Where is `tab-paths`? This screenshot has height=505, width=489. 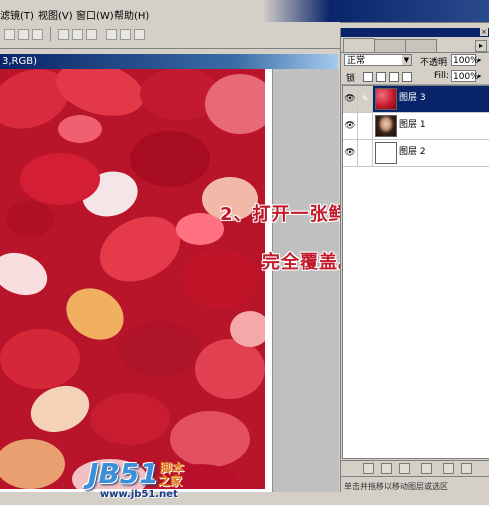
tab-paths is located at coordinates (421, 45).